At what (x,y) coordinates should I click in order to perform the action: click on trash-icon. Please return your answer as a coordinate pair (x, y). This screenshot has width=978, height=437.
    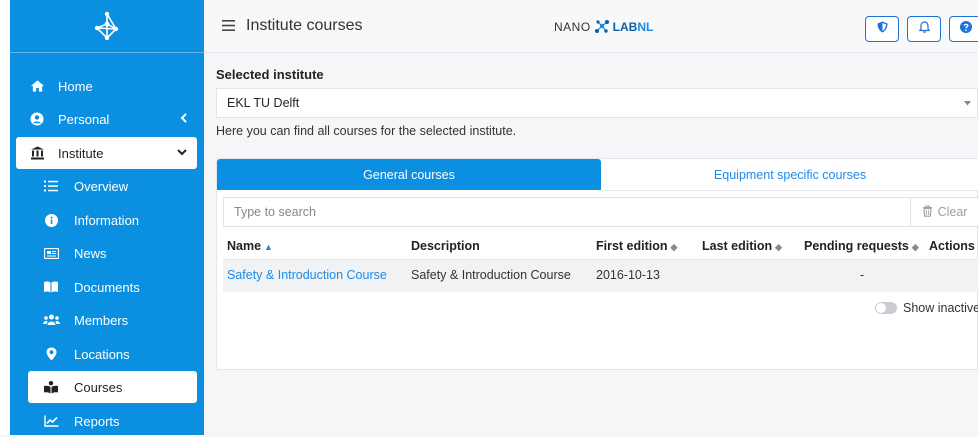
    Looking at the image, I should click on (927, 212).